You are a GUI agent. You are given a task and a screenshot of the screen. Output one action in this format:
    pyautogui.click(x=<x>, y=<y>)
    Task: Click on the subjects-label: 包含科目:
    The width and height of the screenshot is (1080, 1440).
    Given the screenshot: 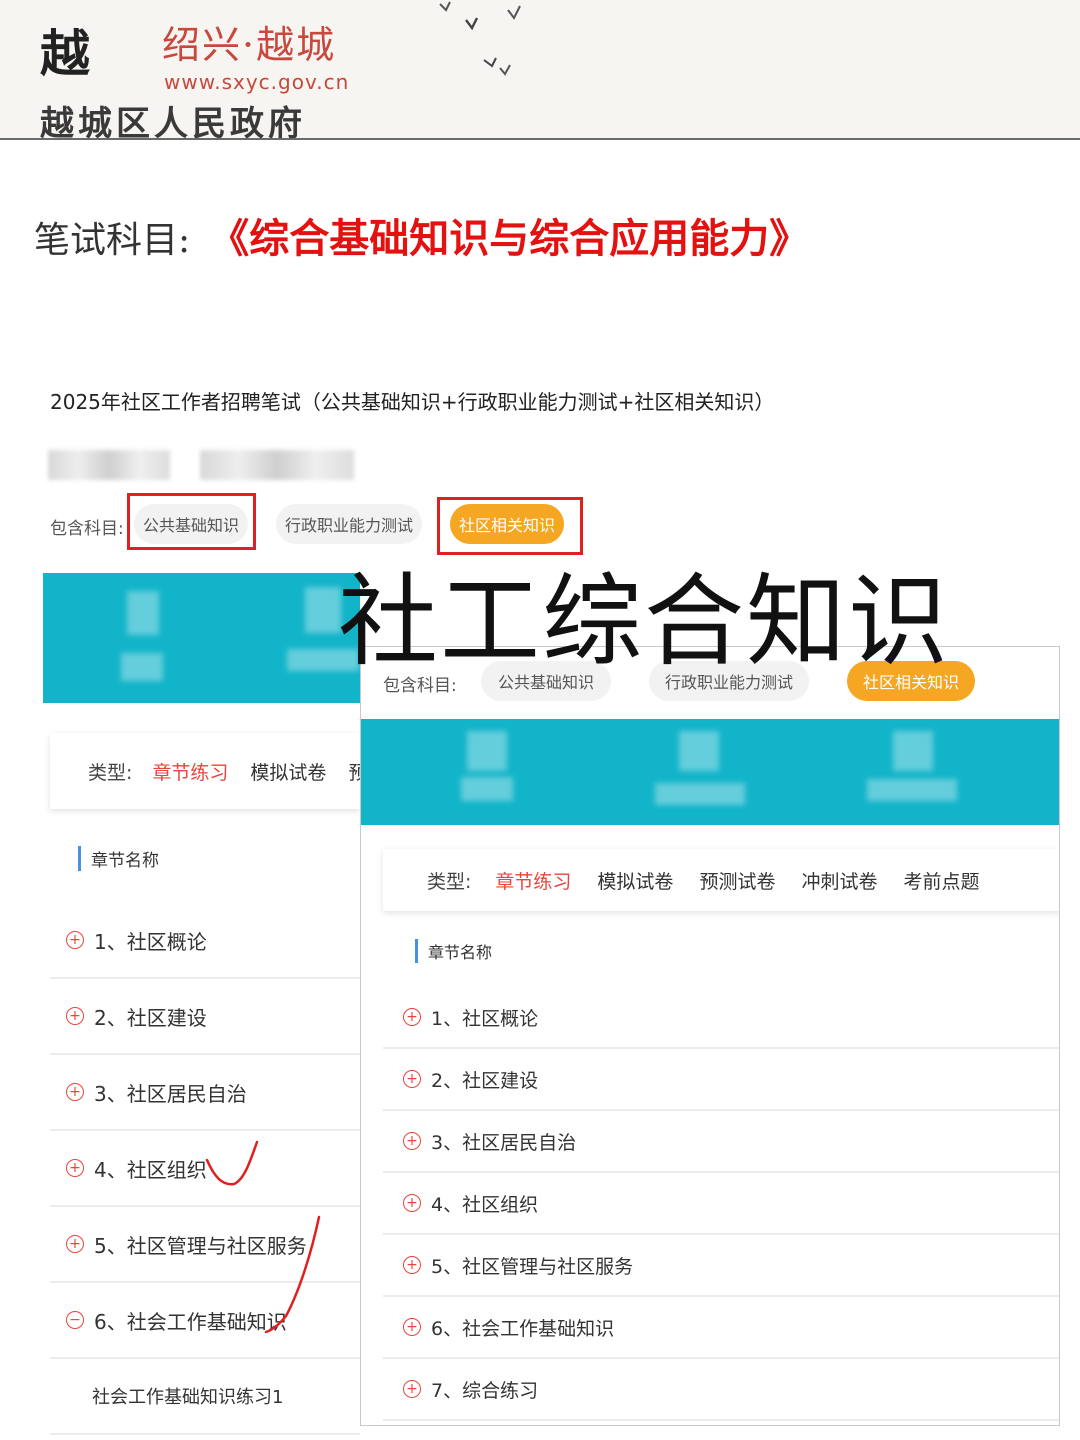 What is the action you would take?
    pyautogui.click(x=87, y=529)
    